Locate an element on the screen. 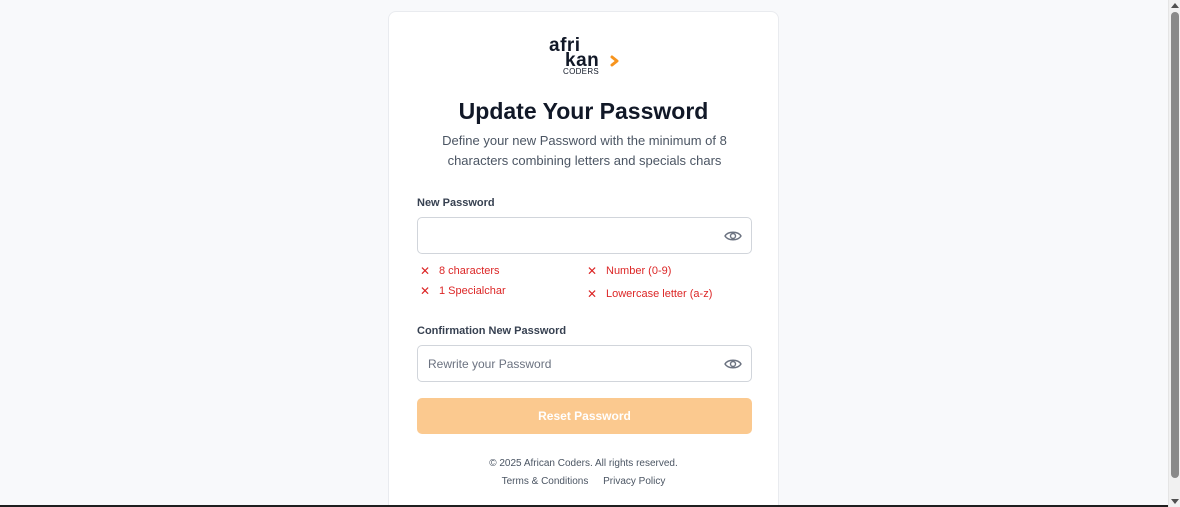 The width and height of the screenshot is (1180, 507). scrollbar-thumb is located at coordinates (1175, 245).